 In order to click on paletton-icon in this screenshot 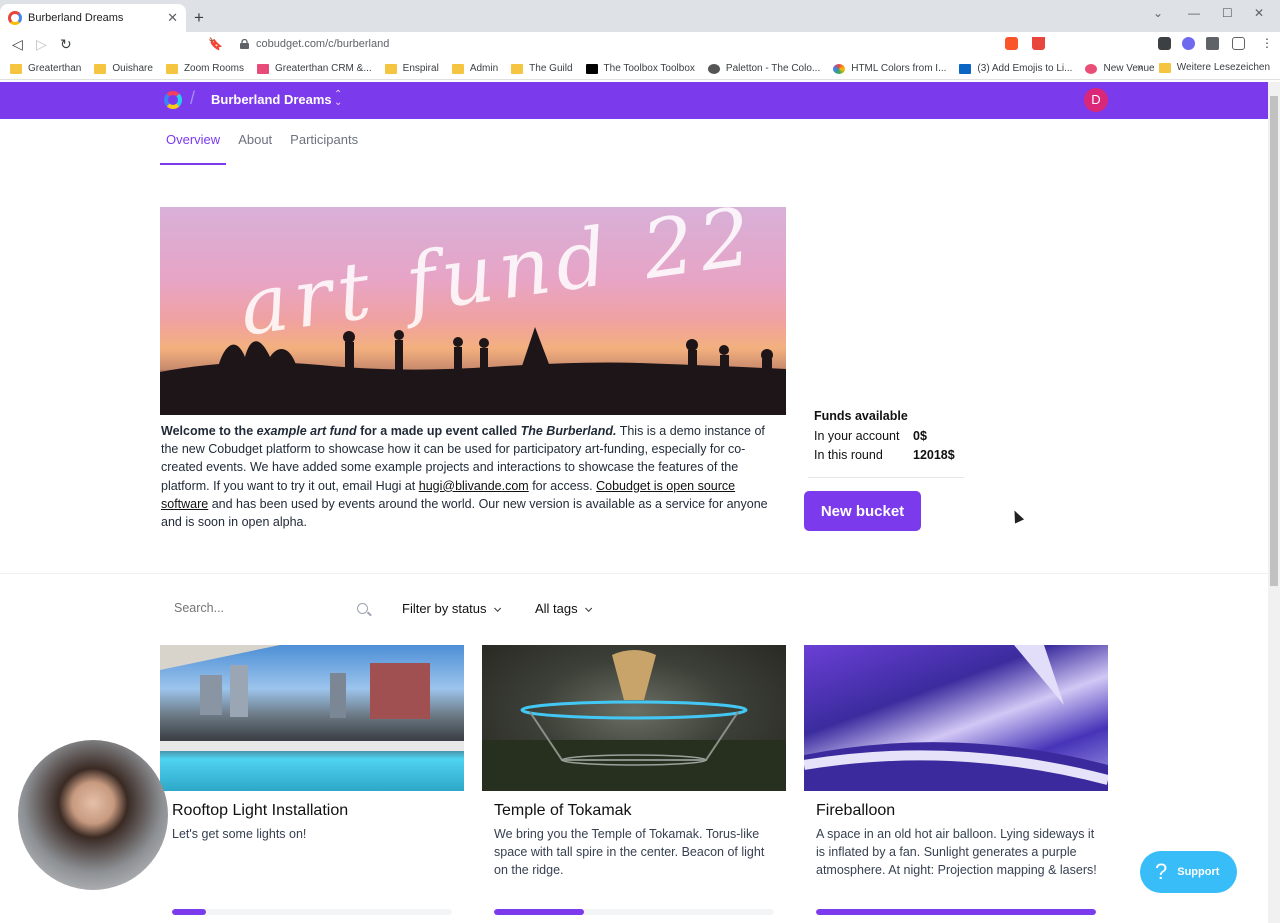, I will do `click(713, 68)`.